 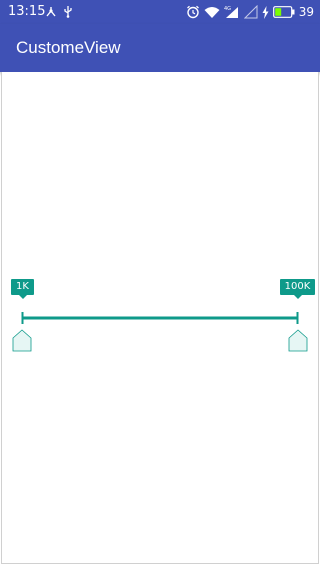 I want to click on min-thumb-handle, so click(x=22, y=340).